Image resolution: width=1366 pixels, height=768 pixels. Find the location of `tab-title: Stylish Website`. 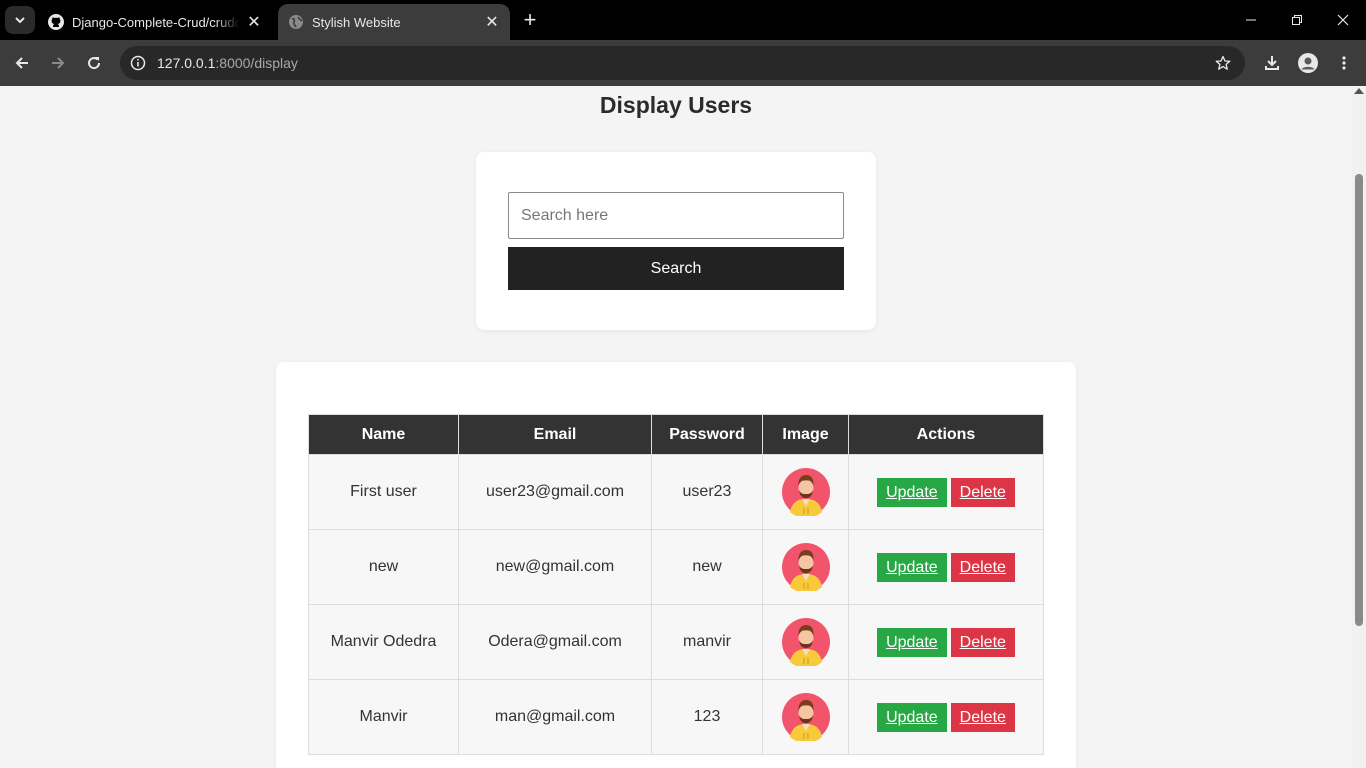

tab-title: Stylish Website is located at coordinates (356, 22).